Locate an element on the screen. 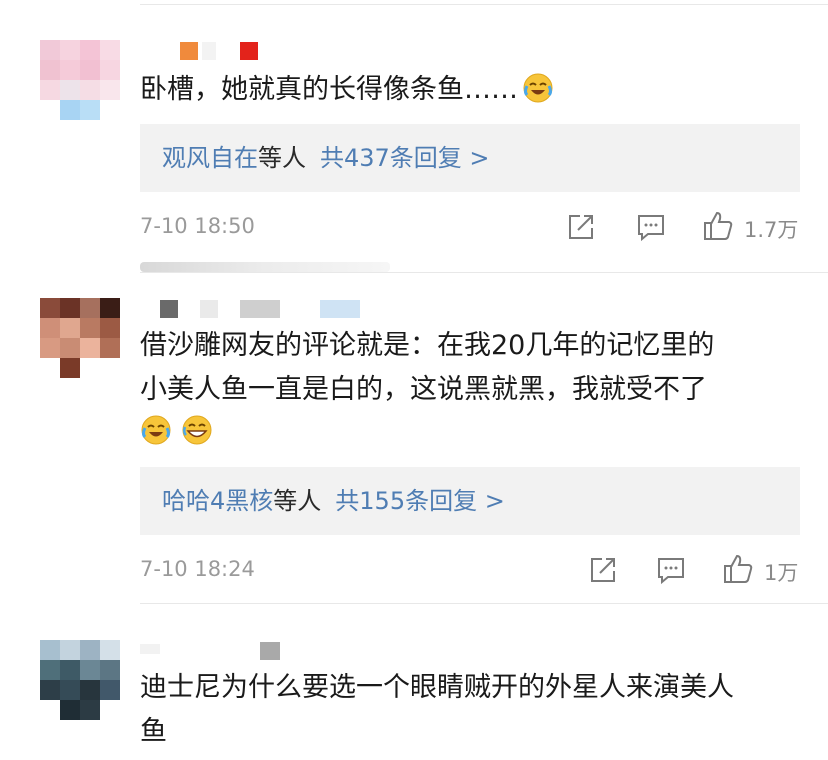  timestamp: 7-10 18:50 is located at coordinates (197, 226).